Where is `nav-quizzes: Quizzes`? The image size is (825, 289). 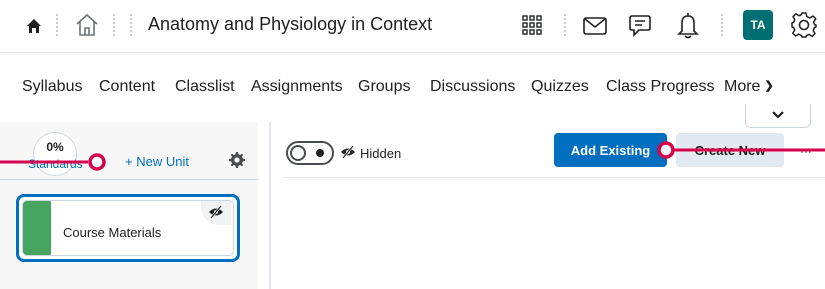
nav-quizzes: Quizzes is located at coordinates (560, 87).